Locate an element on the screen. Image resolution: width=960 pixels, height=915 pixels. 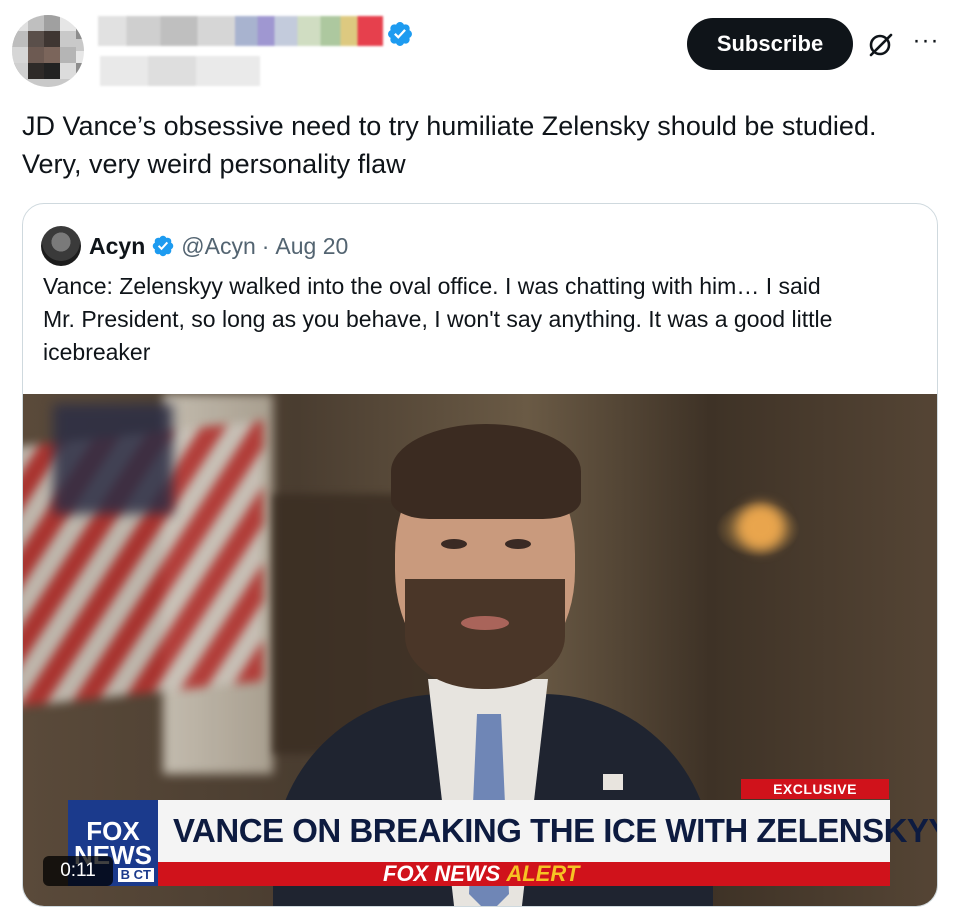
video-person-mouth is located at coordinates (485, 623).